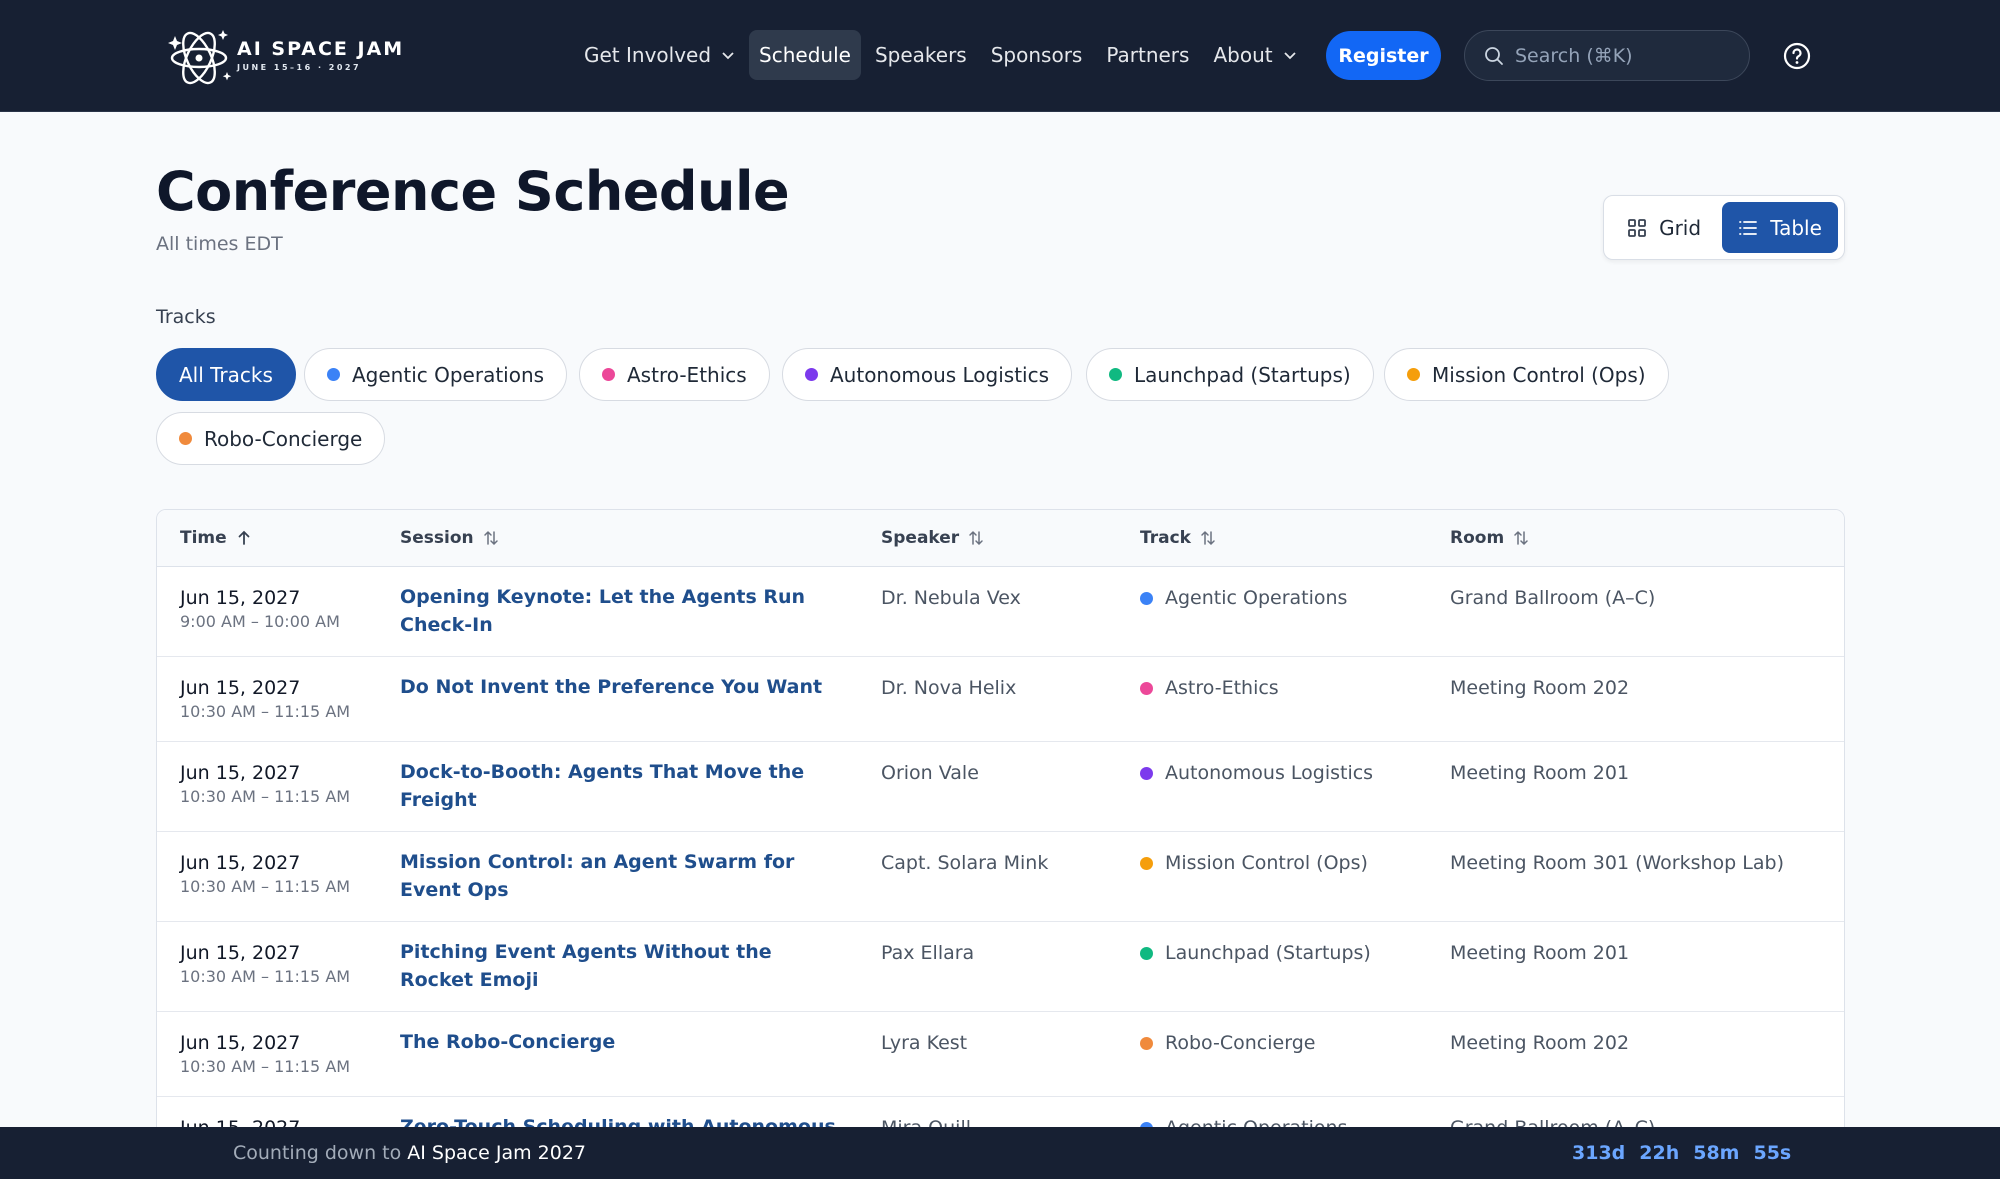 The width and height of the screenshot is (2000, 1179). I want to click on track-filter-mission-control: Mission Control (Ops), so click(1526, 374).